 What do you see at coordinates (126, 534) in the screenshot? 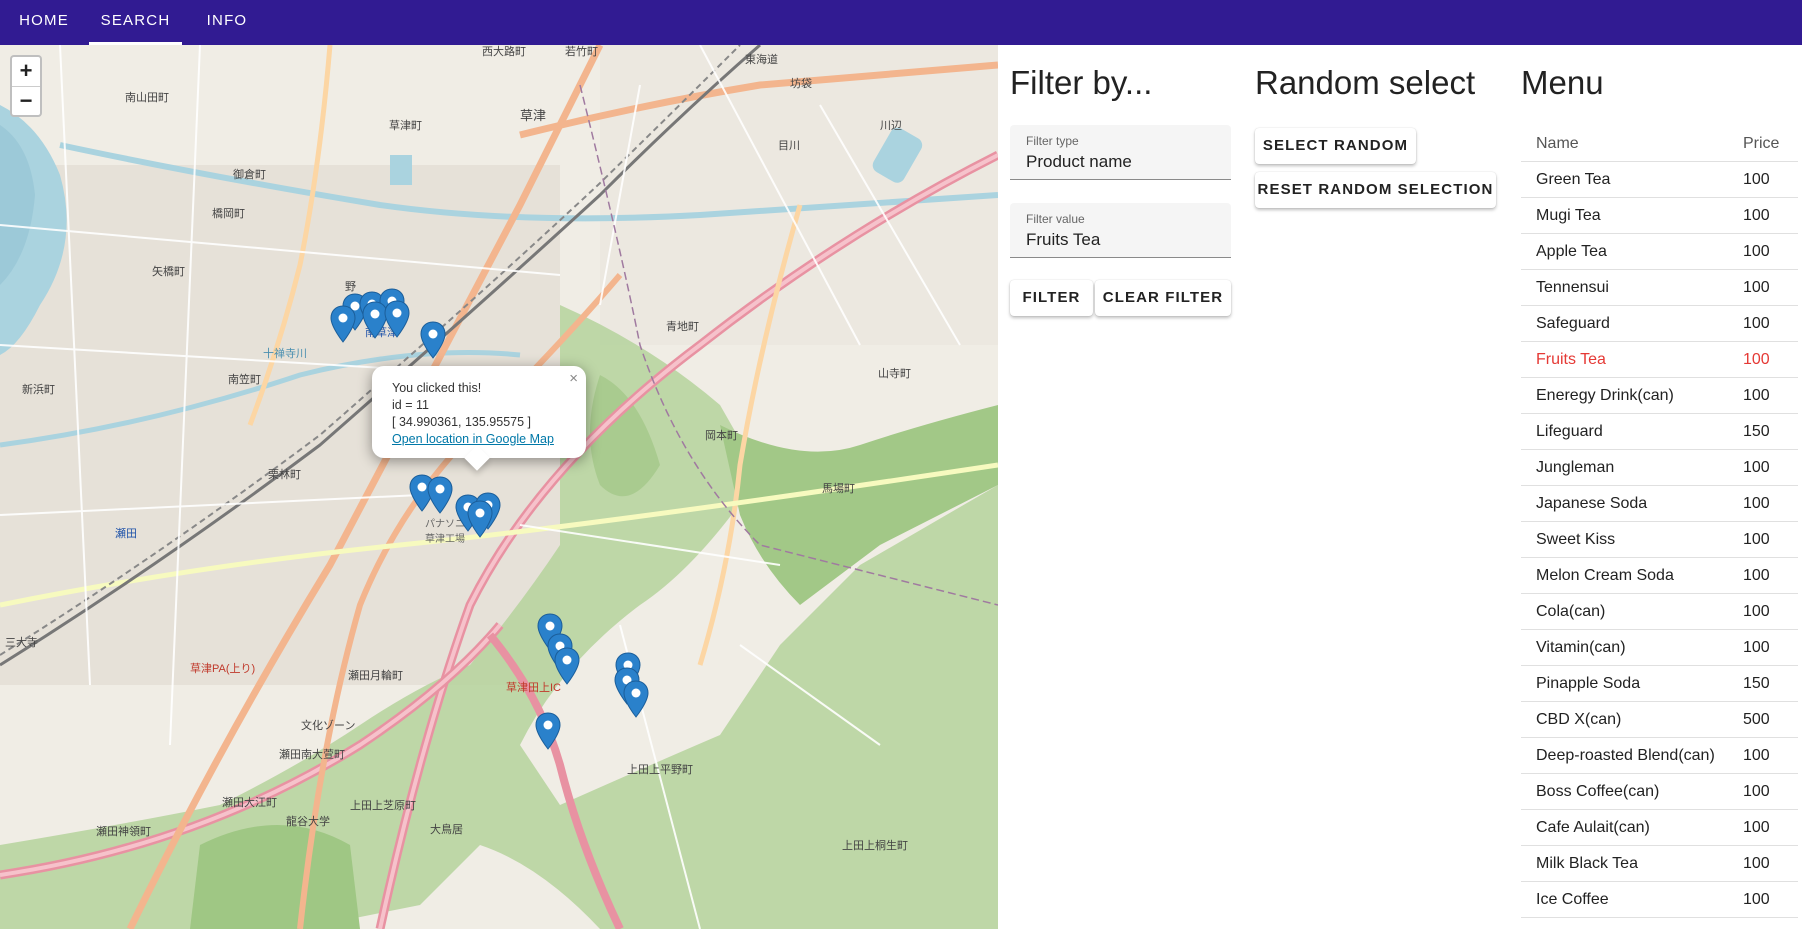
I see `map-label: 瀬田` at bounding box center [126, 534].